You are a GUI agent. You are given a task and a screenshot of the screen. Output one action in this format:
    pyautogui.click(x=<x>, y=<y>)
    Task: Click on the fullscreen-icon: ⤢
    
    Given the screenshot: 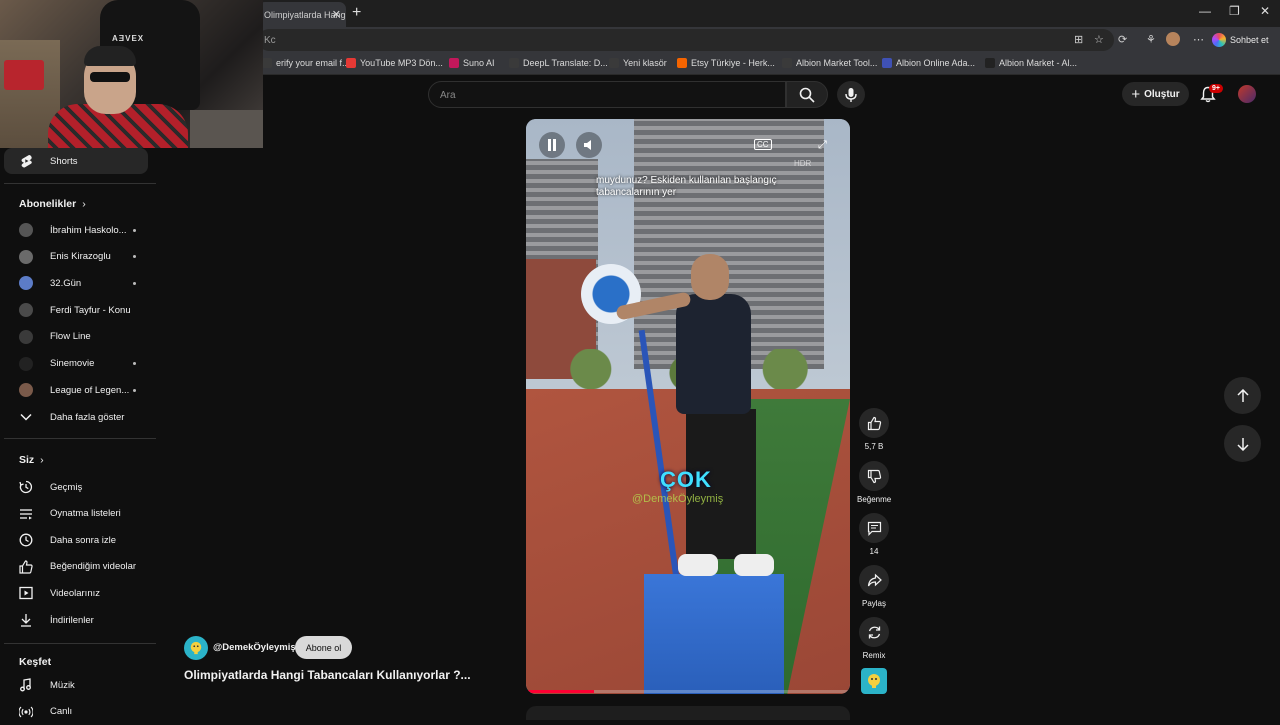 What is the action you would take?
    pyautogui.click(x=822, y=145)
    